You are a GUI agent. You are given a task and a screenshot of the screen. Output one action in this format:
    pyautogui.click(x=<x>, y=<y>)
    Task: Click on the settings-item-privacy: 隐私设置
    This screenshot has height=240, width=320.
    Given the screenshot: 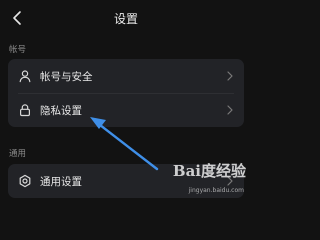 What is the action you would take?
    pyautogui.click(x=126, y=110)
    